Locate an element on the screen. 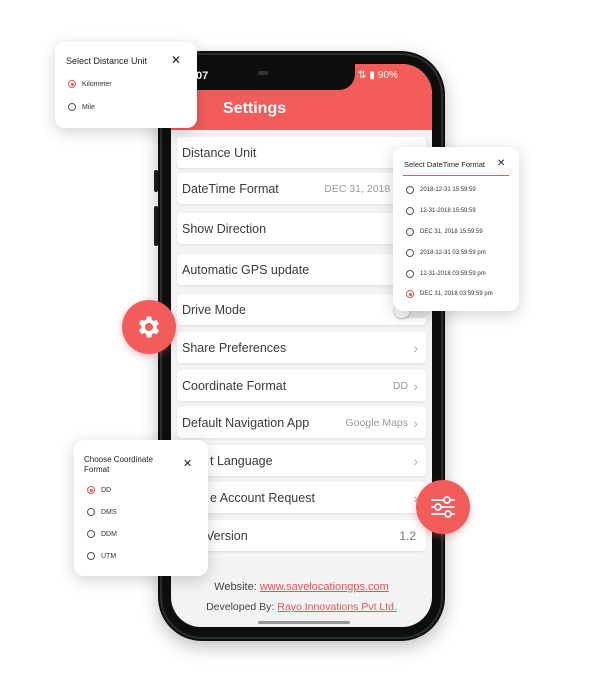  radio-option: DEC 31, 2018 03:59:59 pm is located at coordinates (449, 294).